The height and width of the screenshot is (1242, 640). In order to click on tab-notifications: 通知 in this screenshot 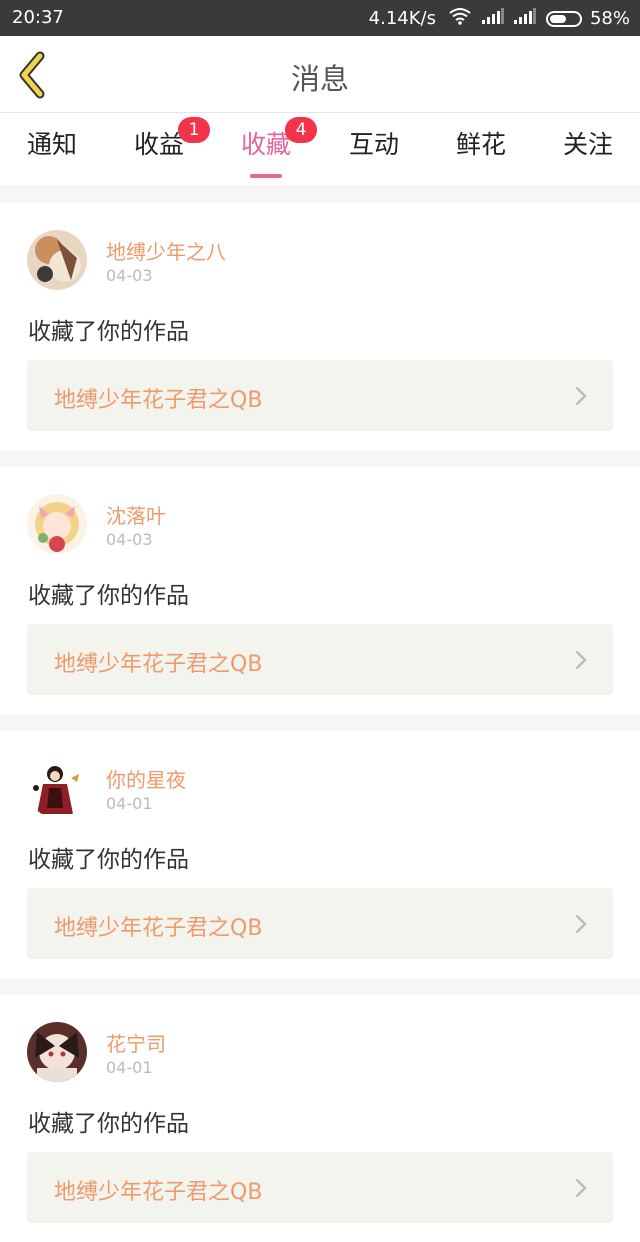, I will do `click(52, 150)`.